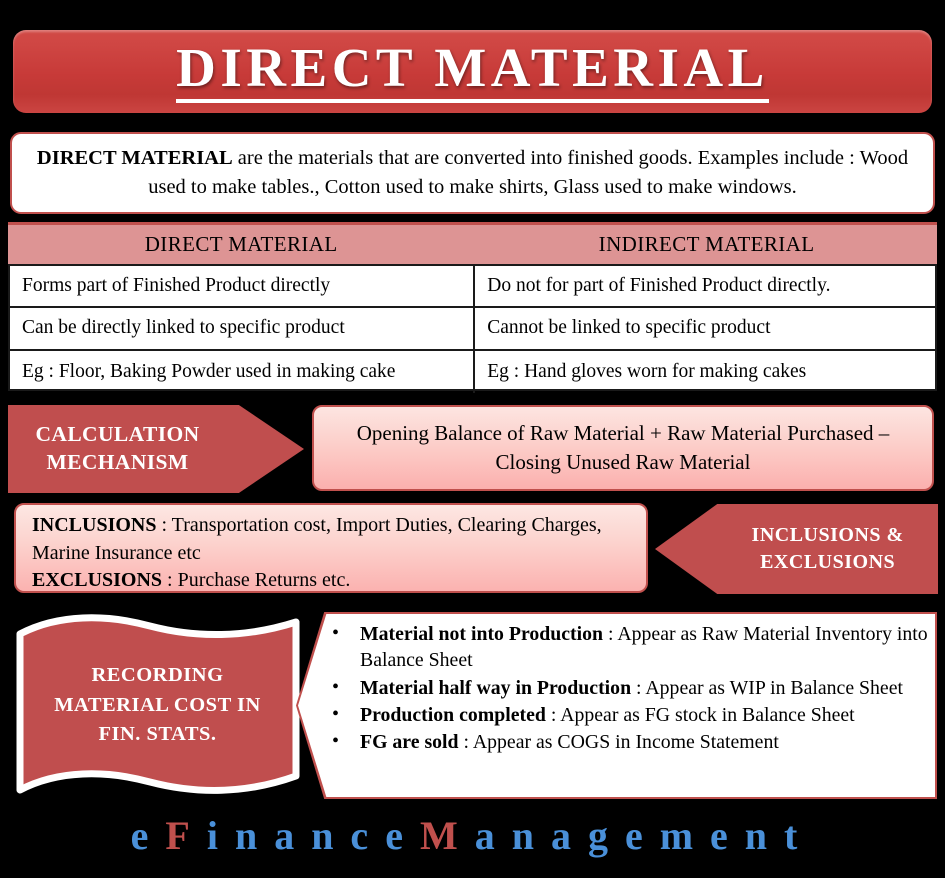  I want to click on inclusions-exclusions-arrow: INCLUSIONS & EXCLUSIONS, so click(796, 549).